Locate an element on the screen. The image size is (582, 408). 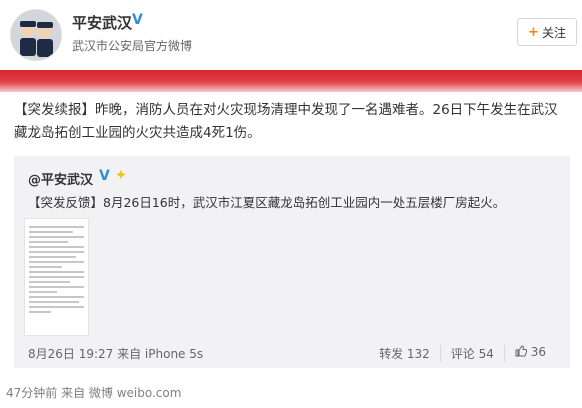
repost-meta: 8月26日 19:27 来自 iPhone 5s is located at coordinates (115, 353).